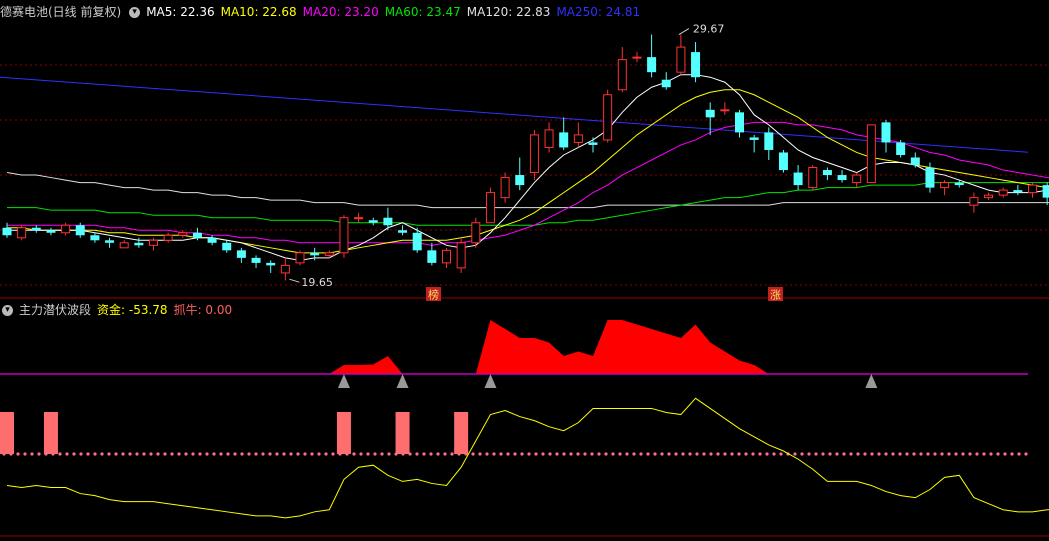 This screenshot has height=541, width=1049. I want to click on ma5-label: MA5: 22.36, so click(180, 12).